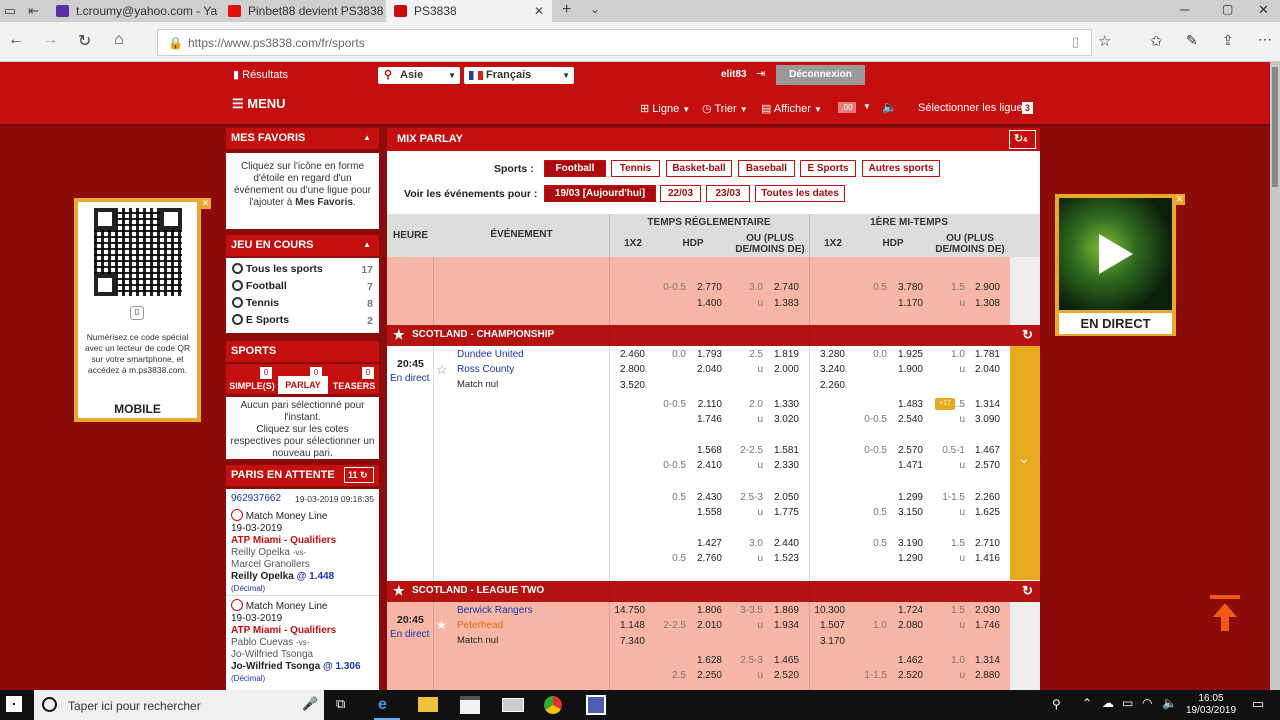 This screenshot has height=720, width=1280. I want to click on en-cours-header: JEU EN COURS ▲, so click(302, 245).